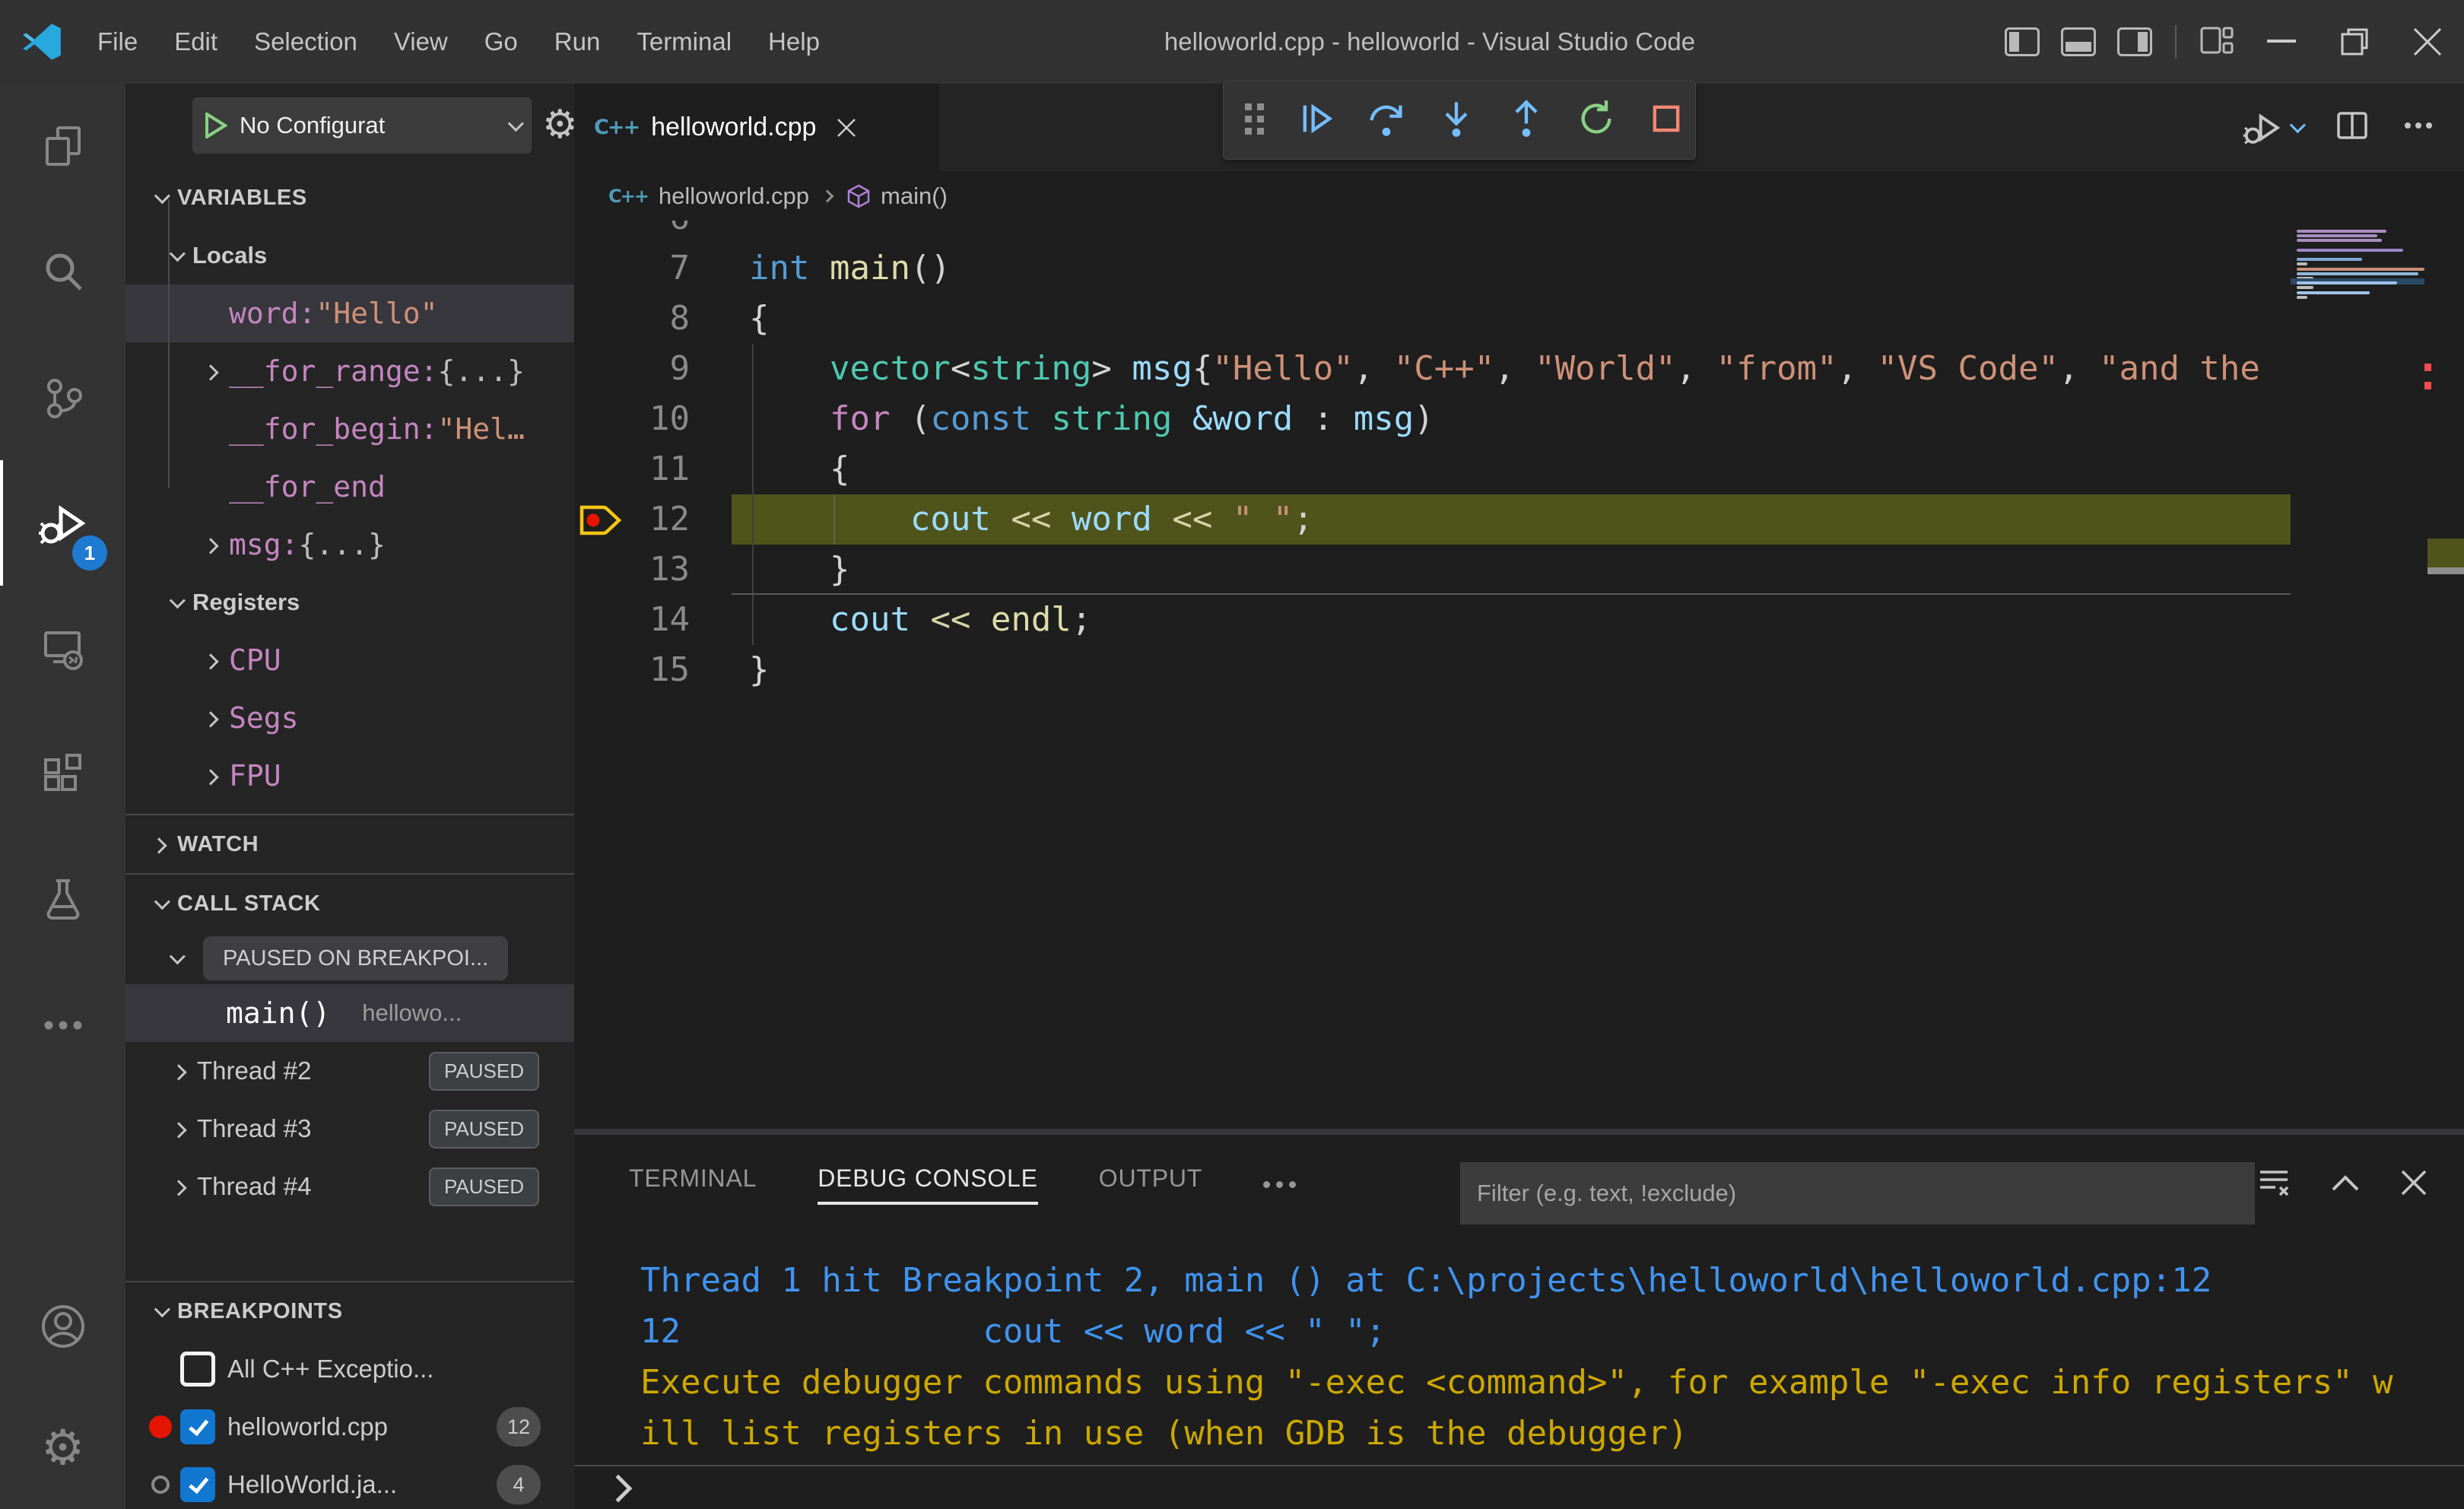 This screenshot has height=1509, width=2464. What do you see at coordinates (306, 42) in the screenshot?
I see `menu-selection: Selection` at bounding box center [306, 42].